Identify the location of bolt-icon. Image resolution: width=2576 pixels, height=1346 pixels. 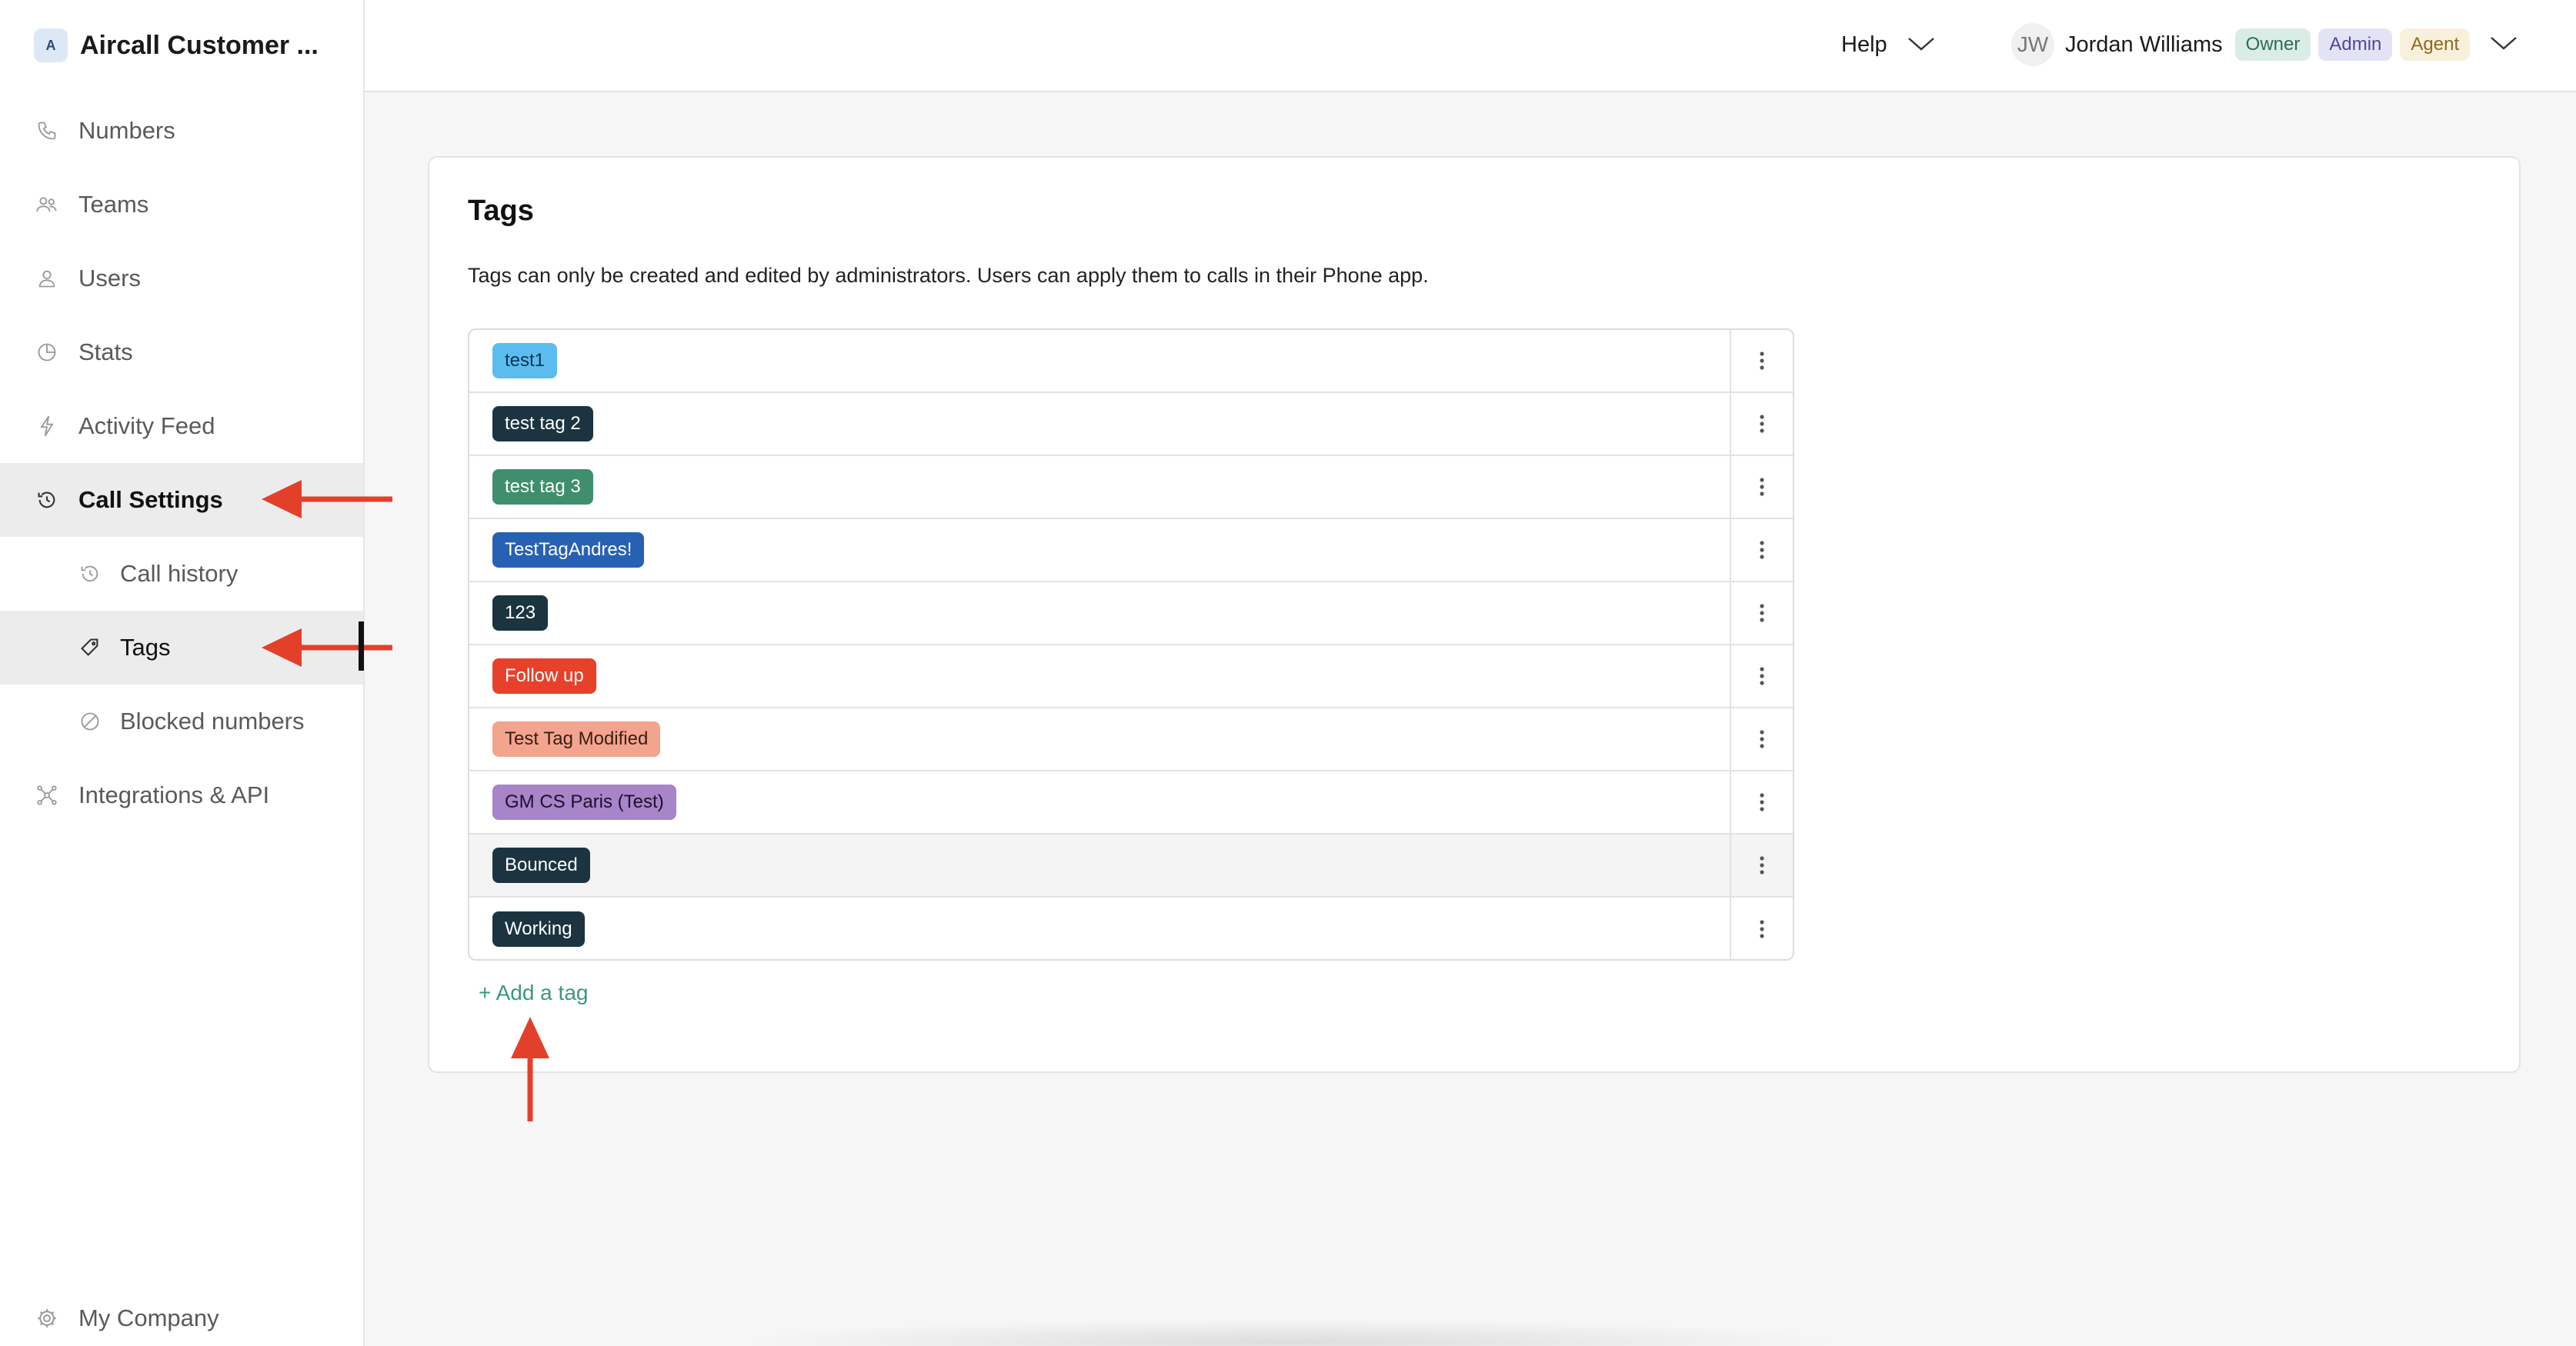
(47, 426).